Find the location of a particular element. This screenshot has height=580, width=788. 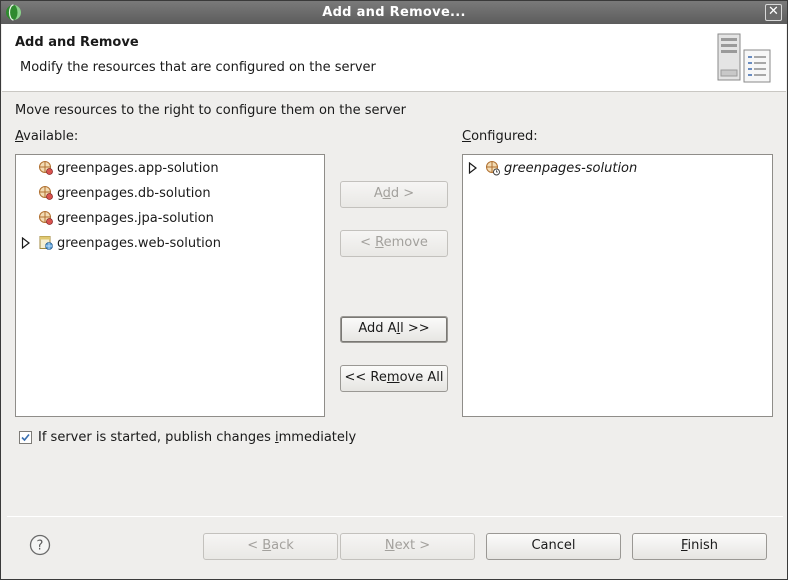

list-item: greenpages.db-solution is located at coordinates (170, 193).